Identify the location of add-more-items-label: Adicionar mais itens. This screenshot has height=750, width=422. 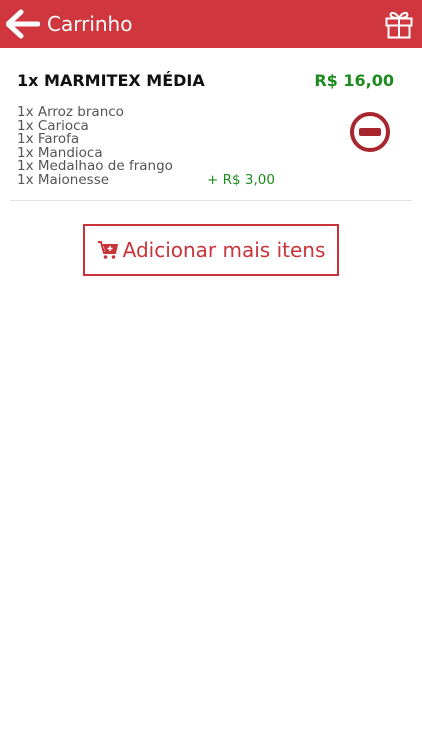
(224, 250).